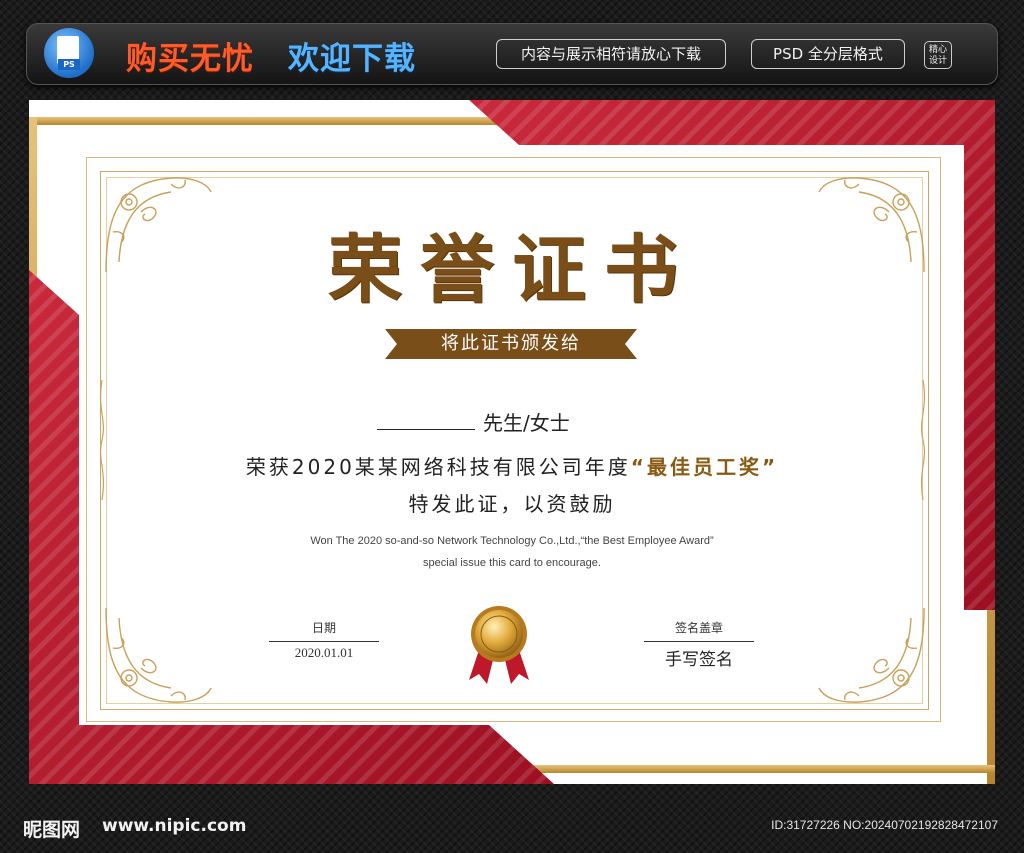 This screenshot has height=853, width=1024. Describe the element at coordinates (323, 628) in the screenshot. I see `date-label: 日期` at that location.